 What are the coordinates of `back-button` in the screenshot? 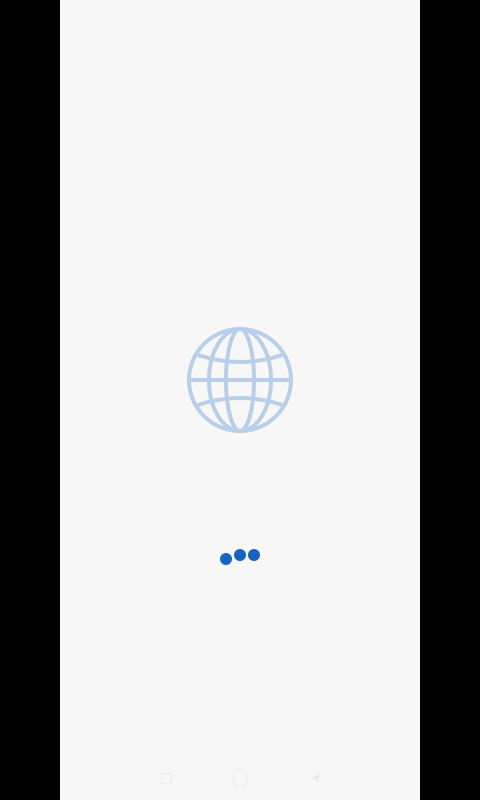 It's located at (315, 778).